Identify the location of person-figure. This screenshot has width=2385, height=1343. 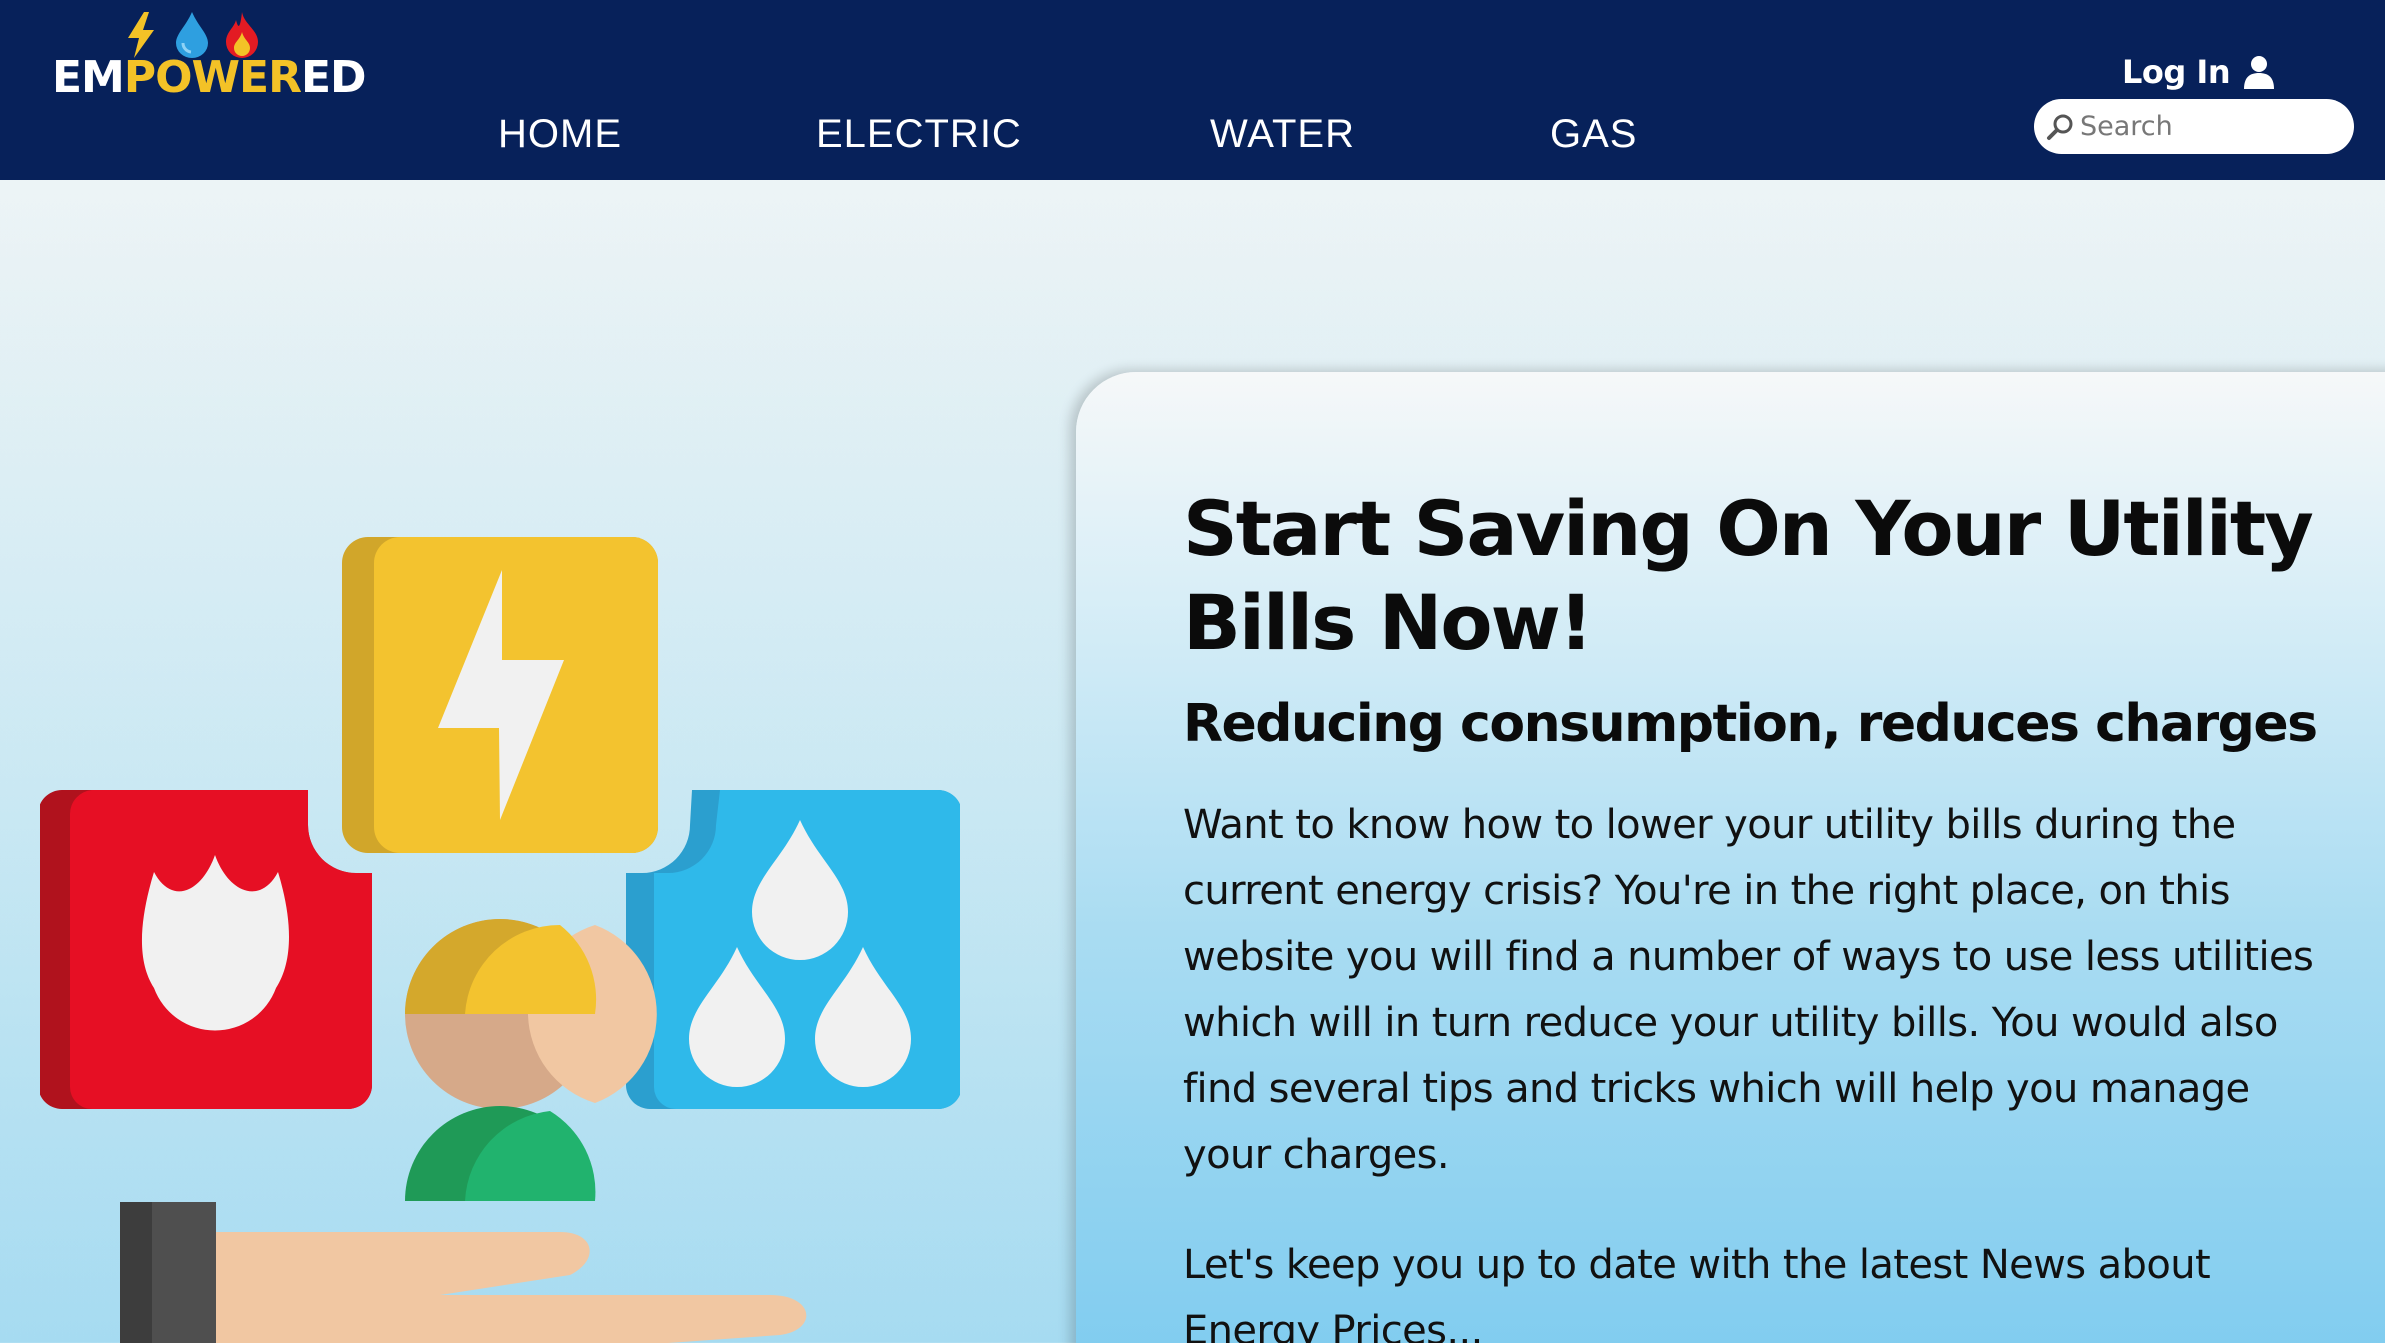
(531, 1060).